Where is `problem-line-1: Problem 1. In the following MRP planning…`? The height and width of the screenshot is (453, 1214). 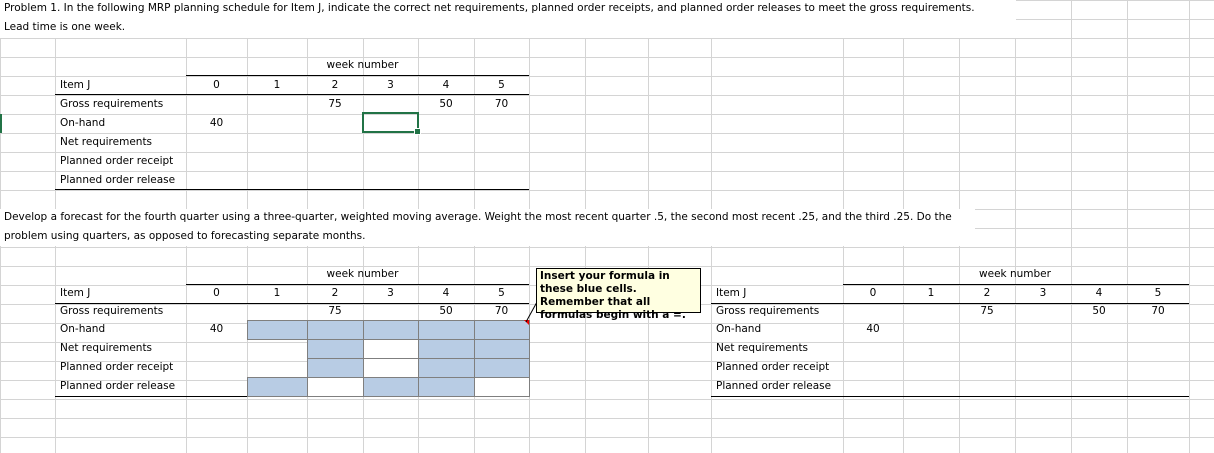
problem-line-1: Problem 1. In the following MRP planning… is located at coordinates (489, 8).